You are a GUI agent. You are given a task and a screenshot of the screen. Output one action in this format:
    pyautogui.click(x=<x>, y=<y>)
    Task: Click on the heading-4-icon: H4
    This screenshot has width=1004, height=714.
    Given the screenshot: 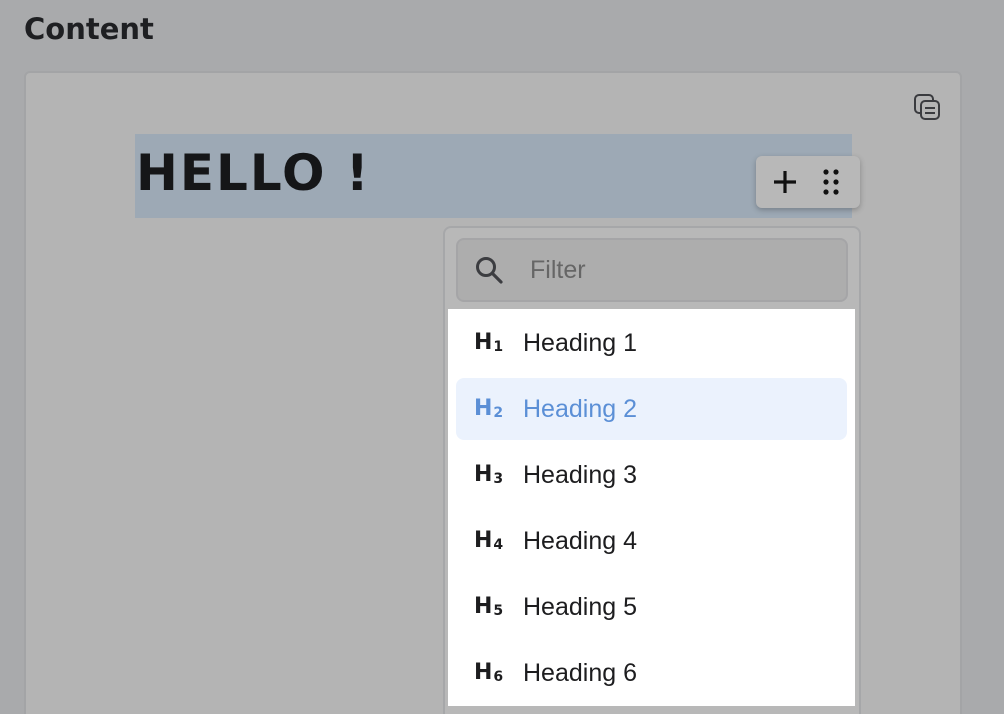 What is the action you would take?
    pyautogui.click(x=489, y=540)
    